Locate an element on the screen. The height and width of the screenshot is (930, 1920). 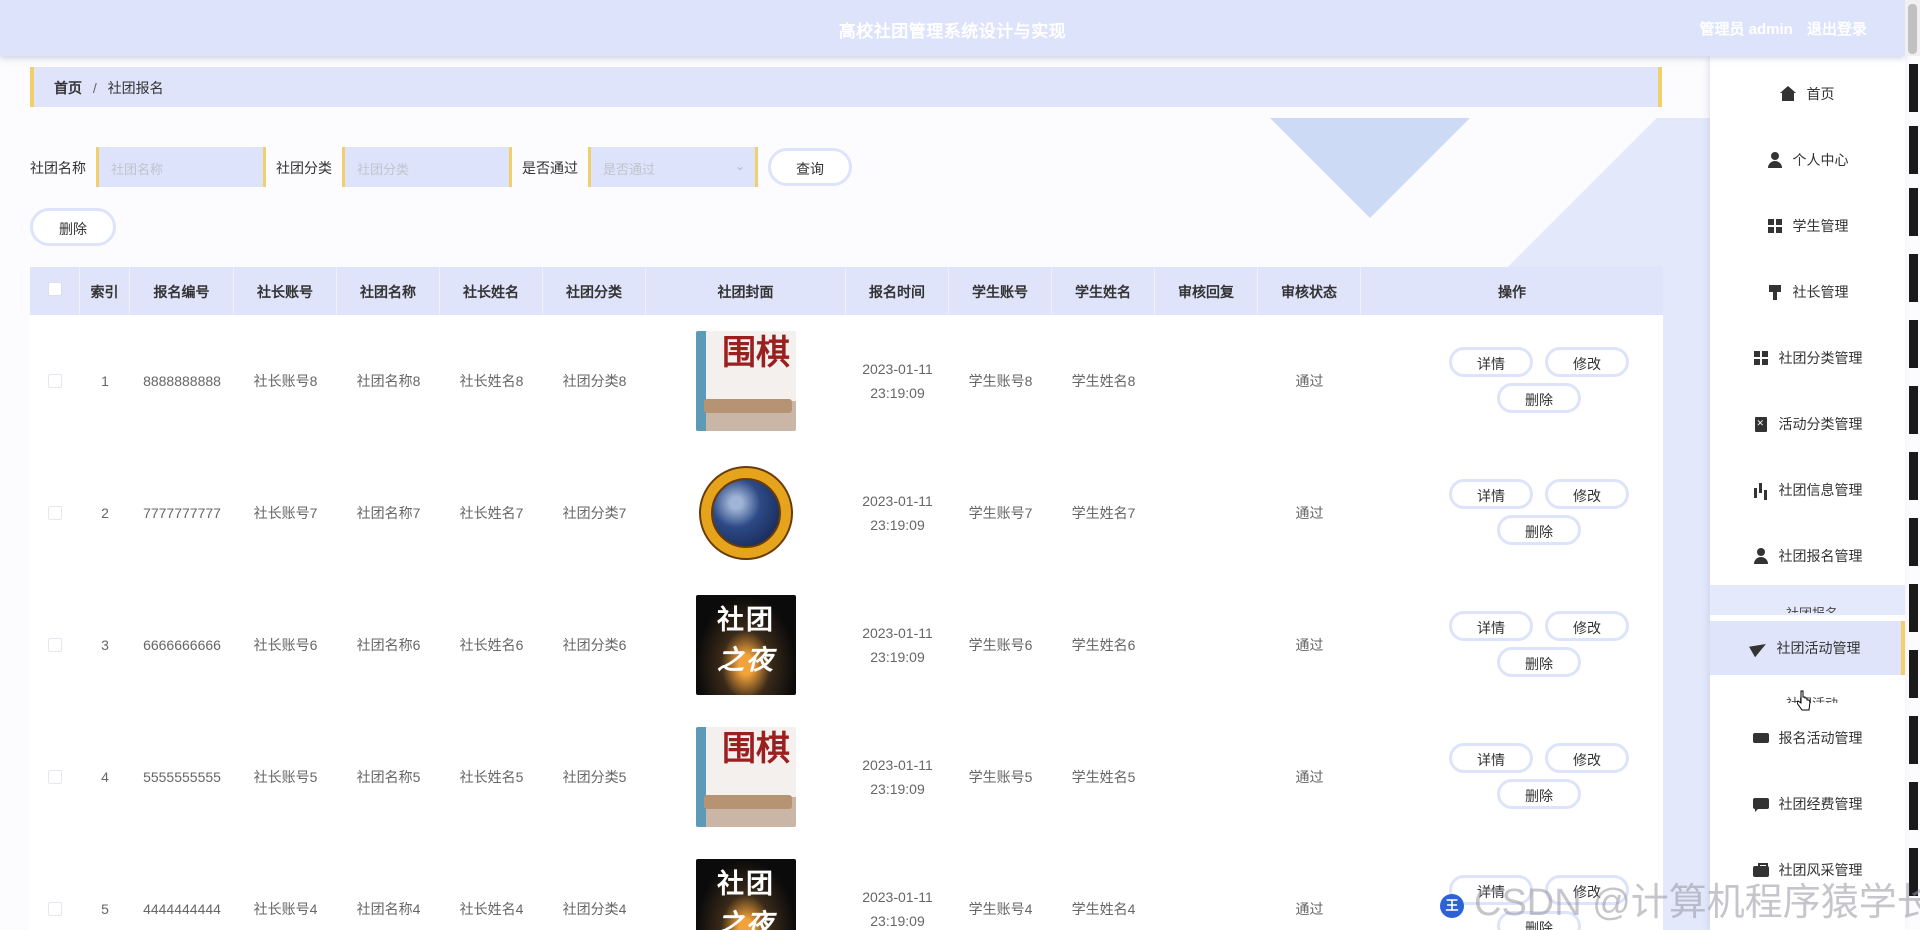
sidebar-item-8: 社团报名管理 is located at coordinates (1807, 556).